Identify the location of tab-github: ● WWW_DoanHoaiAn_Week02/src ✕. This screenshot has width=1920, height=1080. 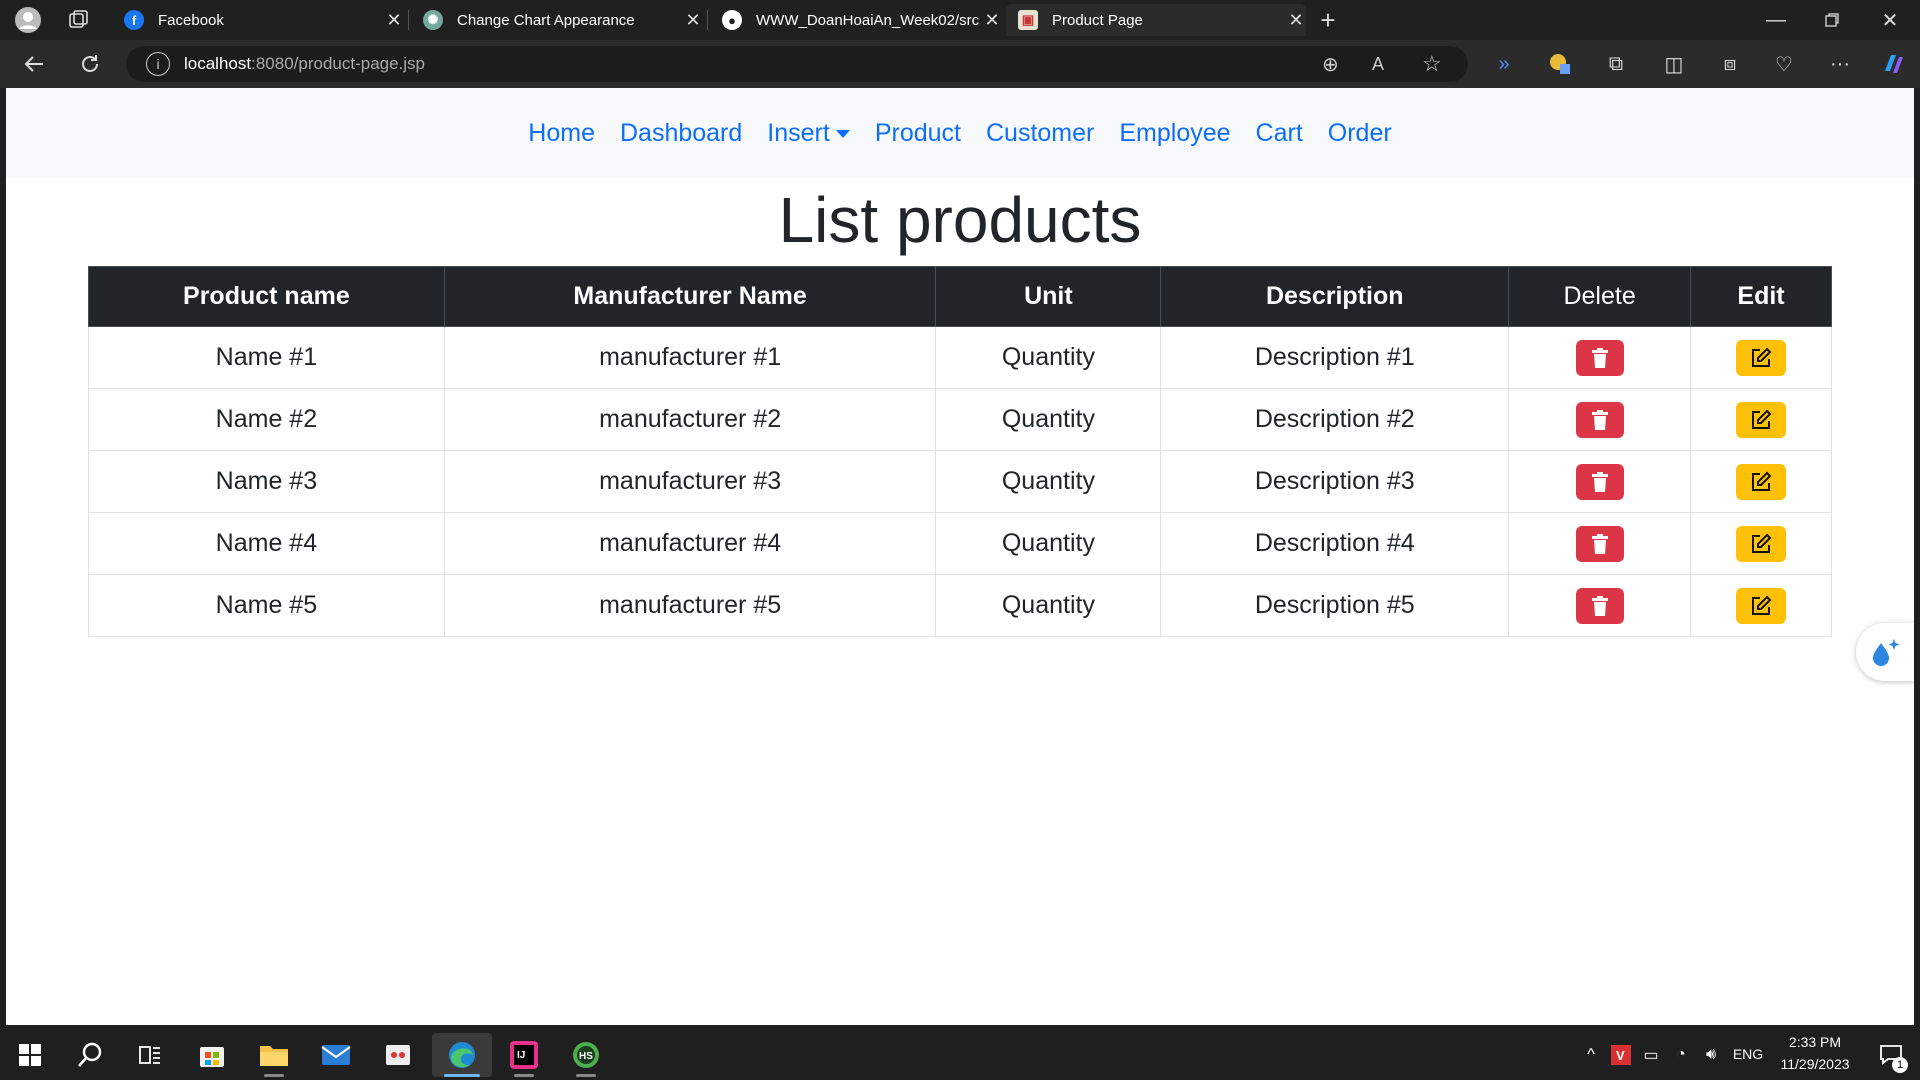
(856, 20).